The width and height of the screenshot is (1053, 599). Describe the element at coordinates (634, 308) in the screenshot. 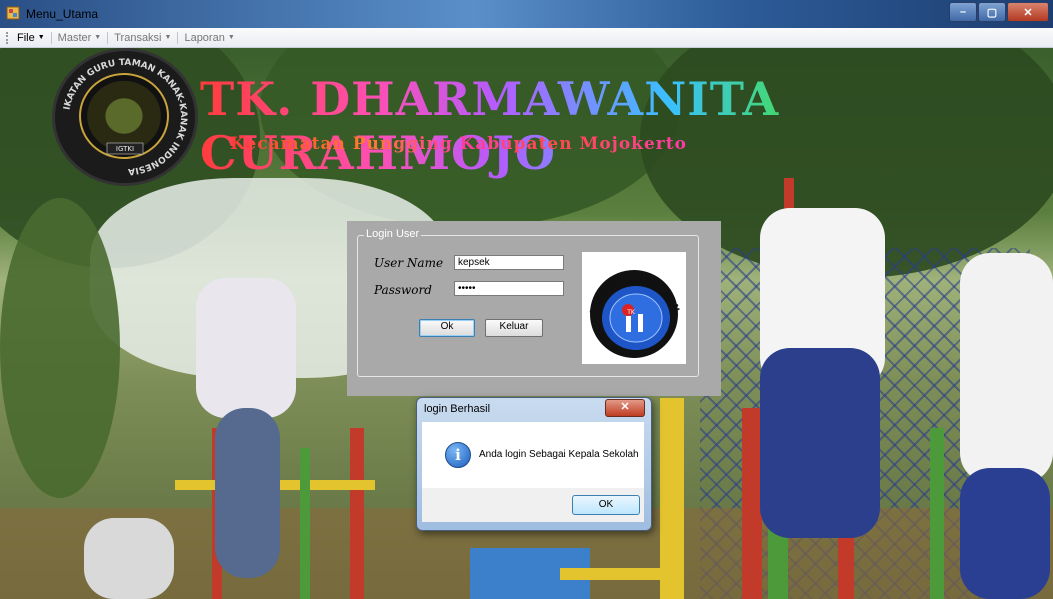

I see `tk-logo: TAMAN KANAK - KANAK TK` at that location.